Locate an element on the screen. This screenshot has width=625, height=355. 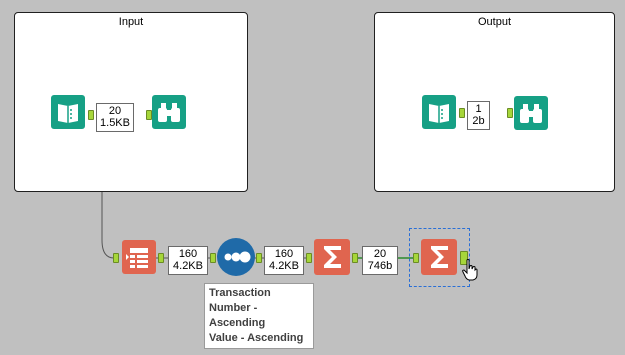
sort-tool is located at coordinates (236, 257).